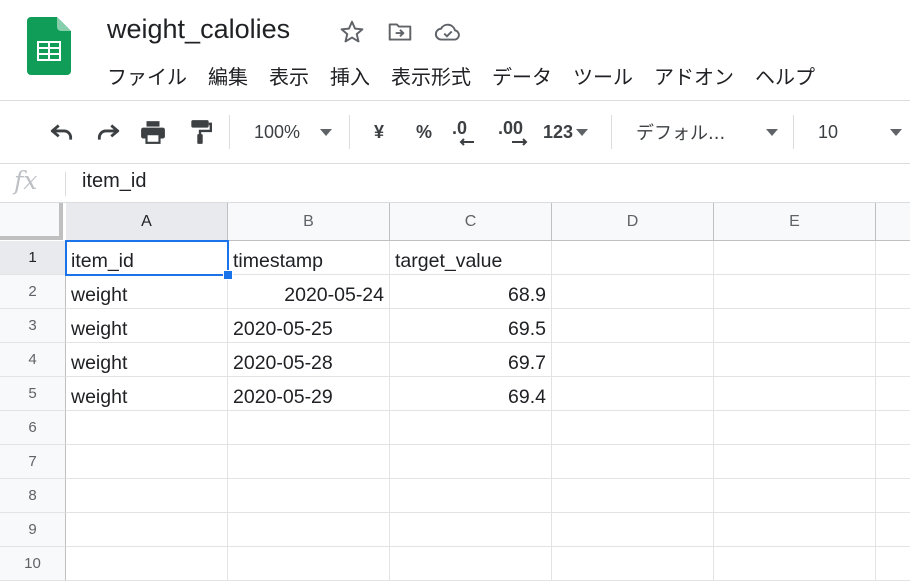  I want to click on number-format-select: 123, so click(571, 132).